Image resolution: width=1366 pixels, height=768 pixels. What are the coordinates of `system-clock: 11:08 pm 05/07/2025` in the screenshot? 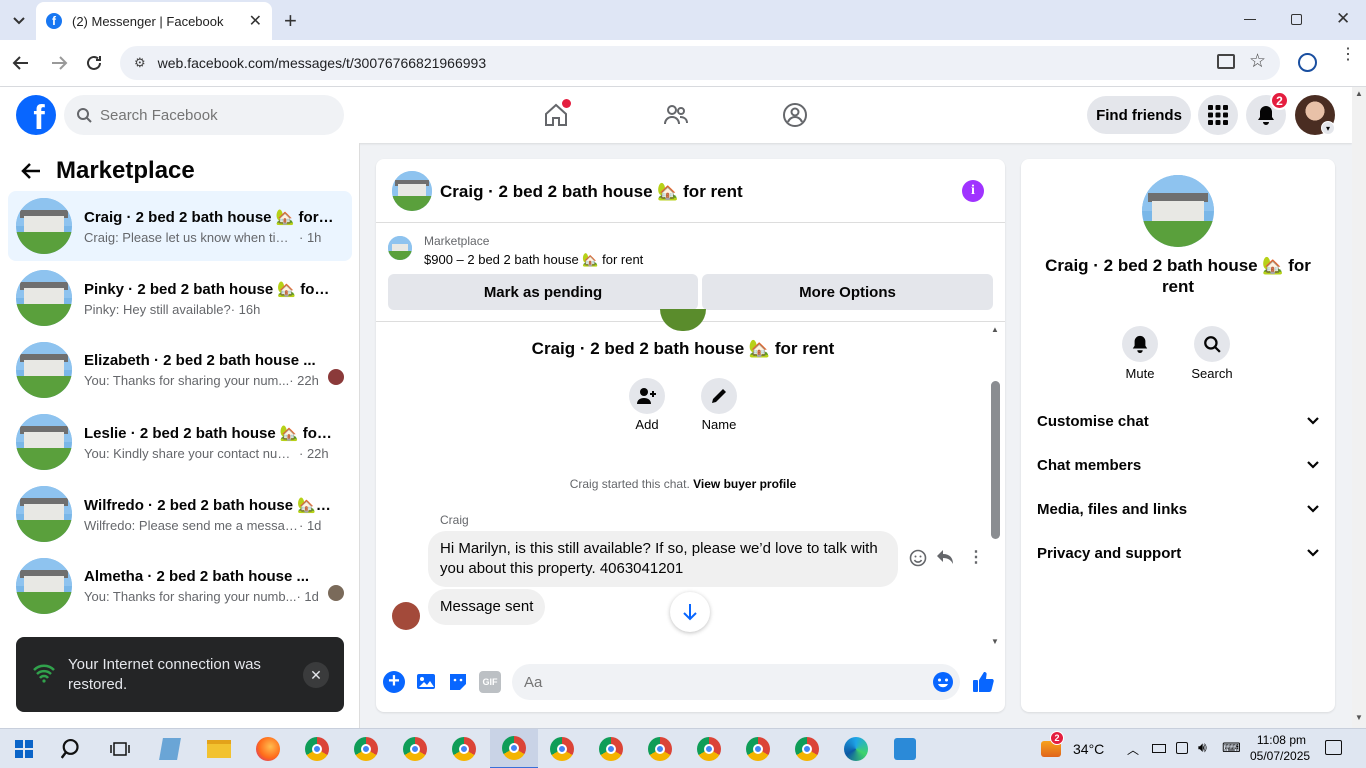 It's located at (1280, 748).